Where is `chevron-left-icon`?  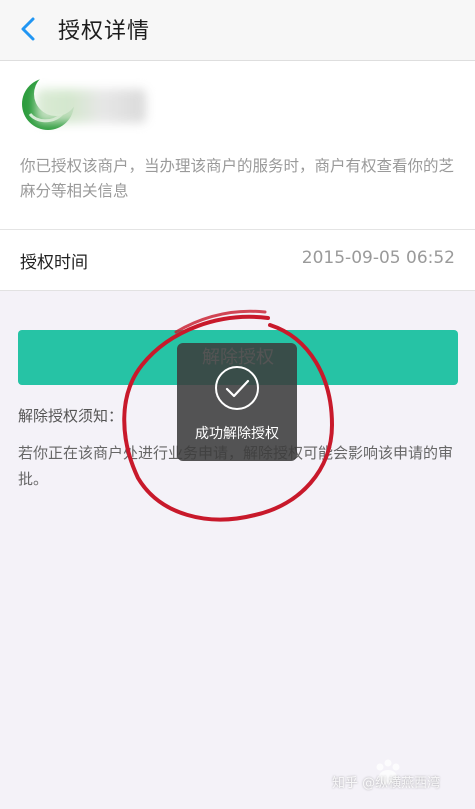 chevron-left-icon is located at coordinates (28, 29).